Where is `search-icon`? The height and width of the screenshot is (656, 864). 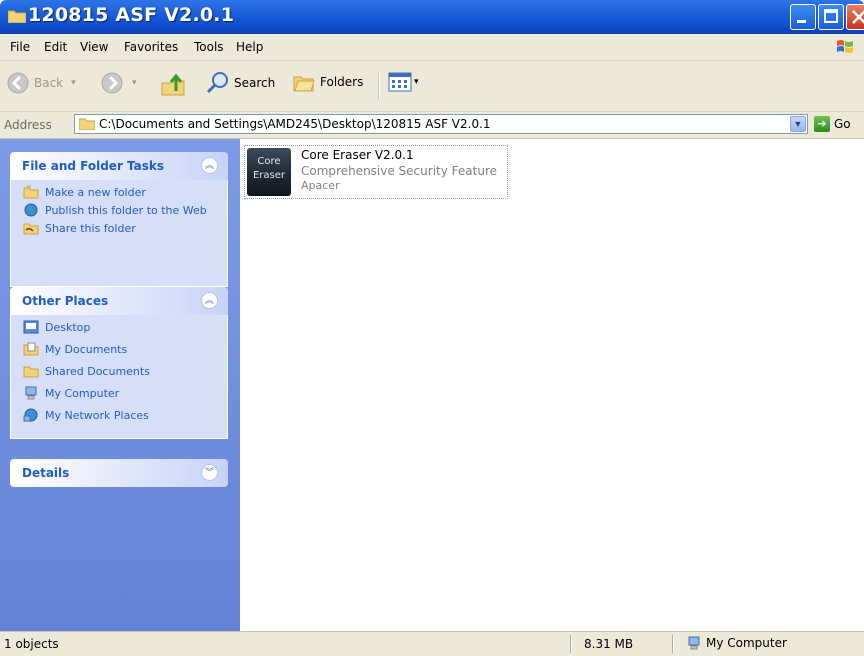
search-icon is located at coordinates (217, 83).